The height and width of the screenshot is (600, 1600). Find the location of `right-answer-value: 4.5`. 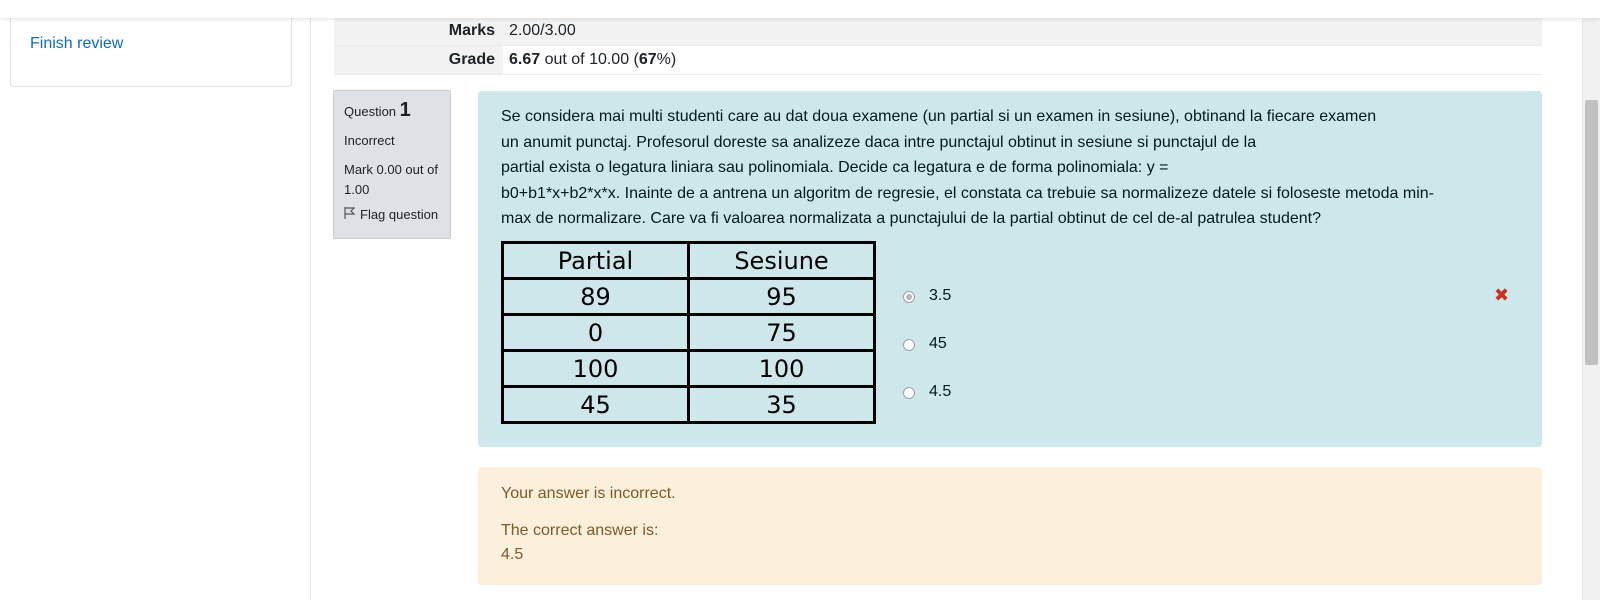

right-answer-value: 4.5 is located at coordinates (512, 554).